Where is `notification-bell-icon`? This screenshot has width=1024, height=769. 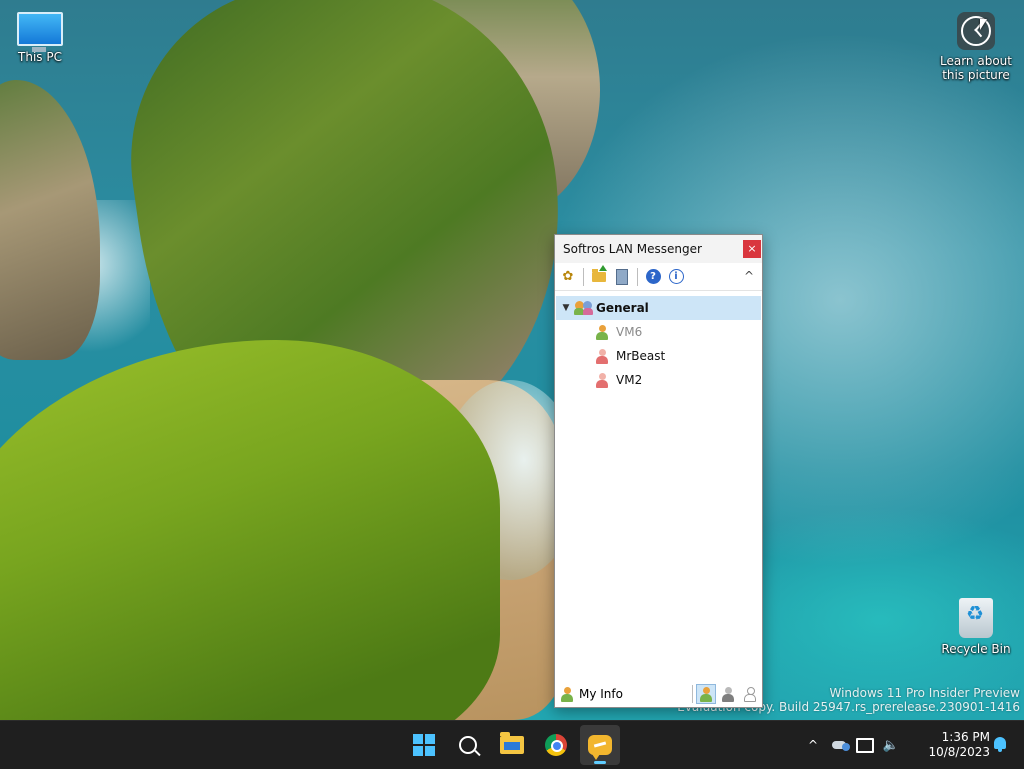
notification-bell-icon is located at coordinates (1000, 744).